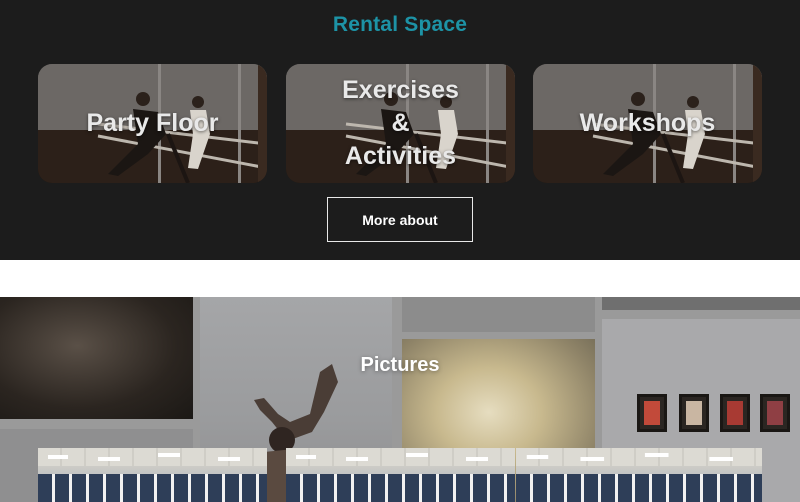  What do you see at coordinates (498, 314) in the screenshot?
I see `gallery-photo-top` at bounding box center [498, 314].